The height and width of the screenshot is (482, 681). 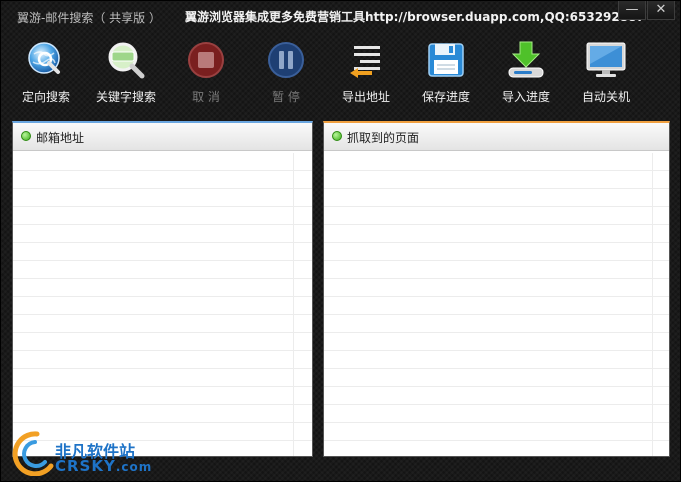 I want to click on import-progress-button: 导入进度, so click(x=526, y=72).